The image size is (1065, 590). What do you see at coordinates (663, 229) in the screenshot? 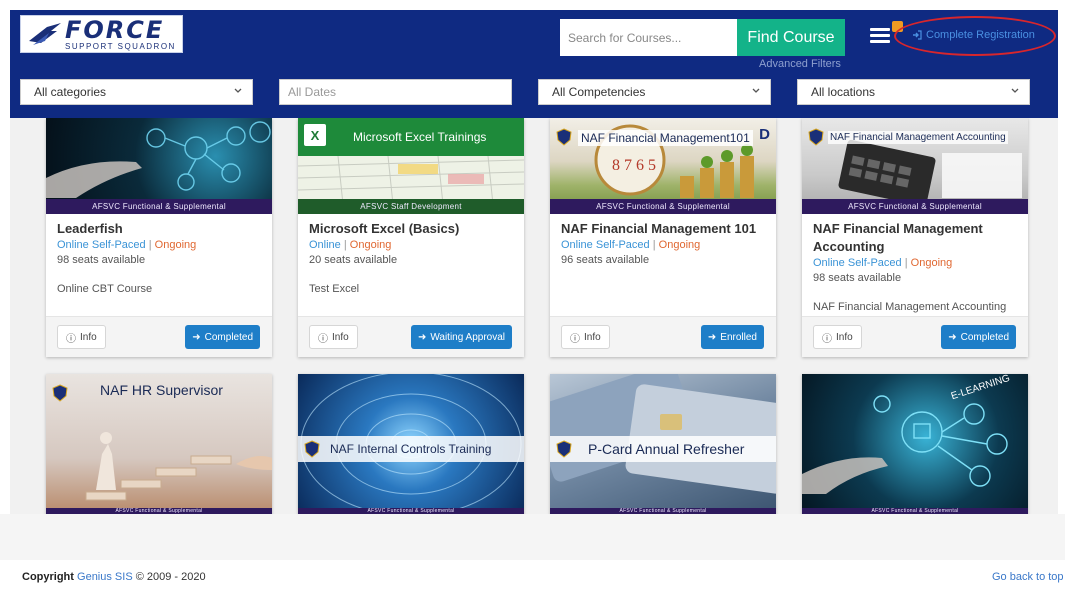
I see `course-title: NAF Financial Management 101` at bounding box center [663, 229].